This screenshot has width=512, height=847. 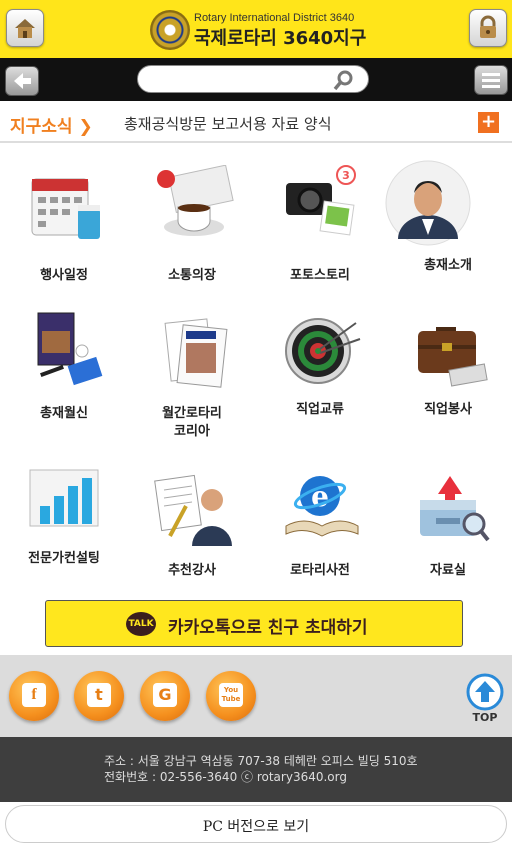 What do you see at coordinates (280, 38) in the screenshot?
I see `org-title: 국제로타리 3640지구` at bounding box center [280, 38].